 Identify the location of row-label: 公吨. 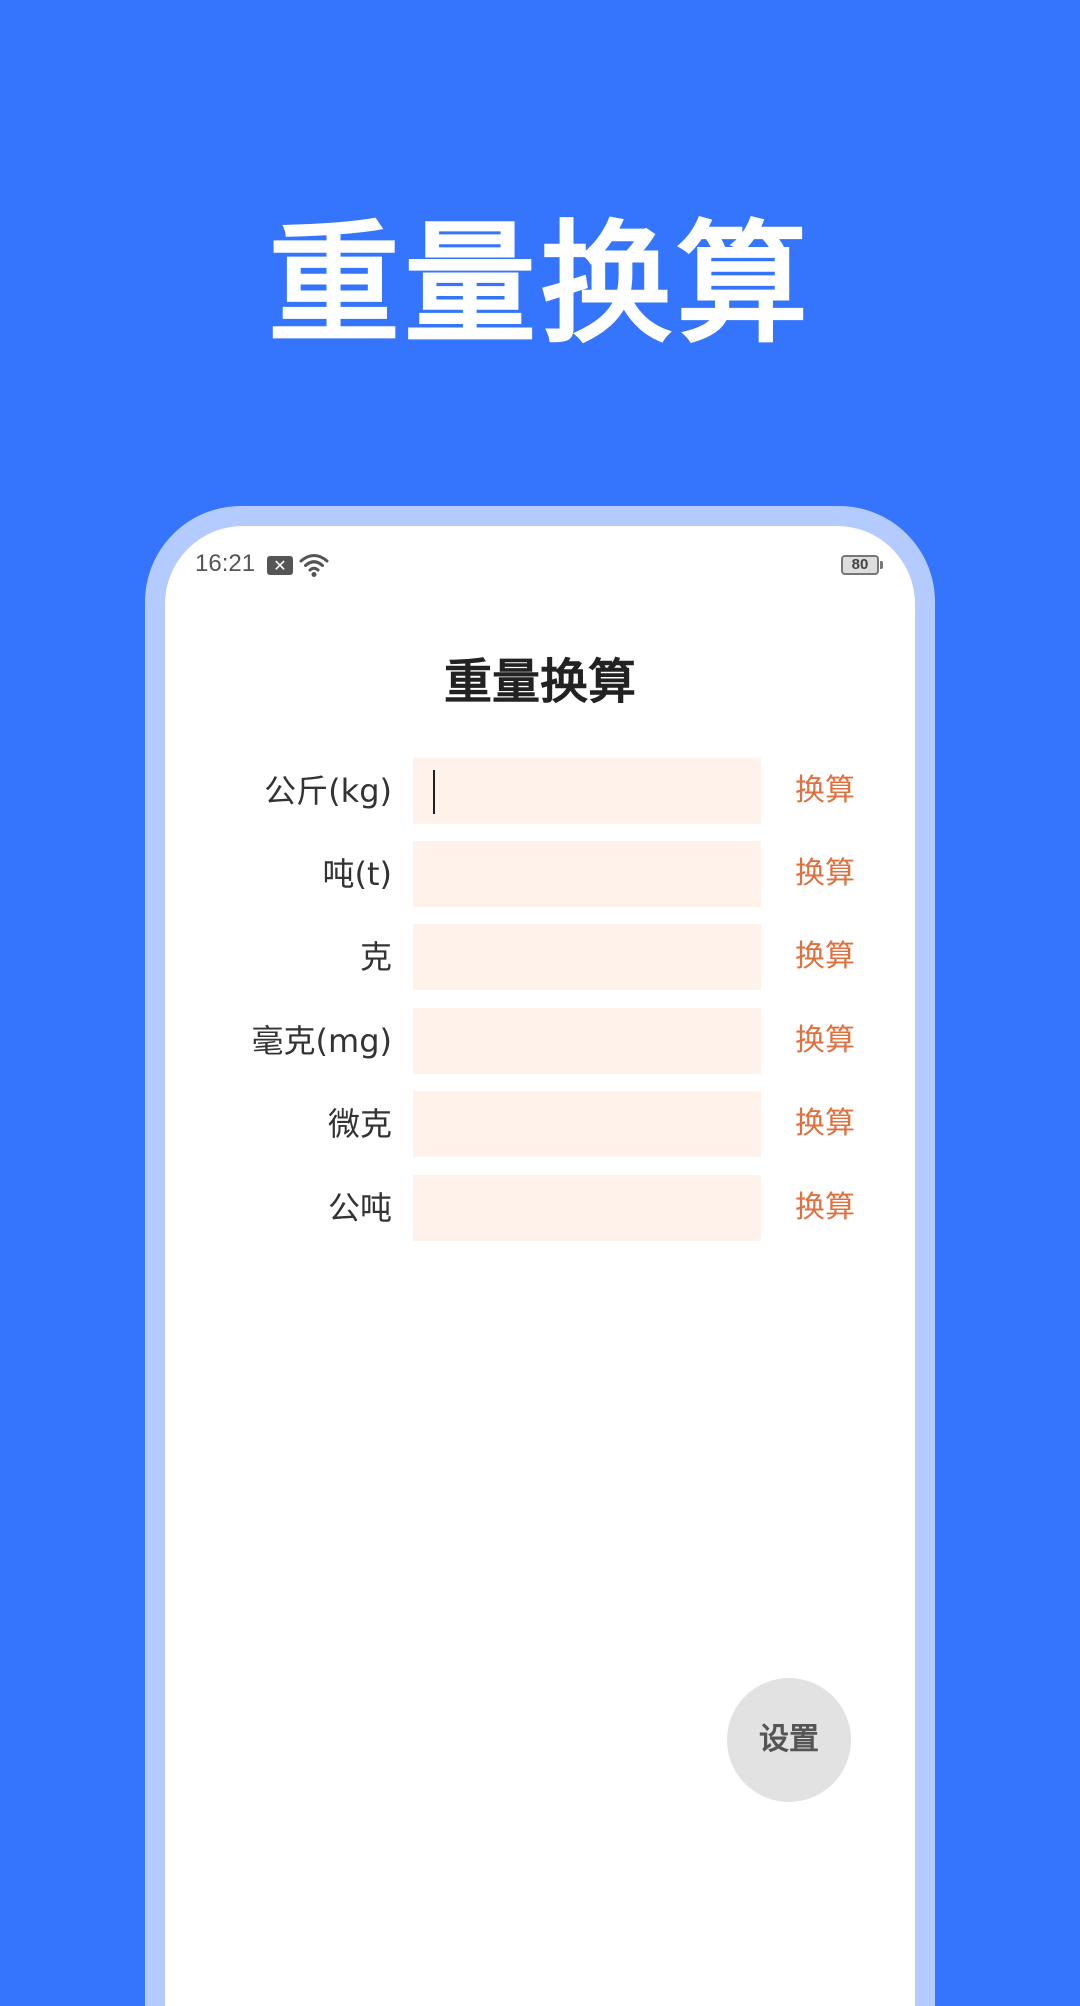
(359, 1208).